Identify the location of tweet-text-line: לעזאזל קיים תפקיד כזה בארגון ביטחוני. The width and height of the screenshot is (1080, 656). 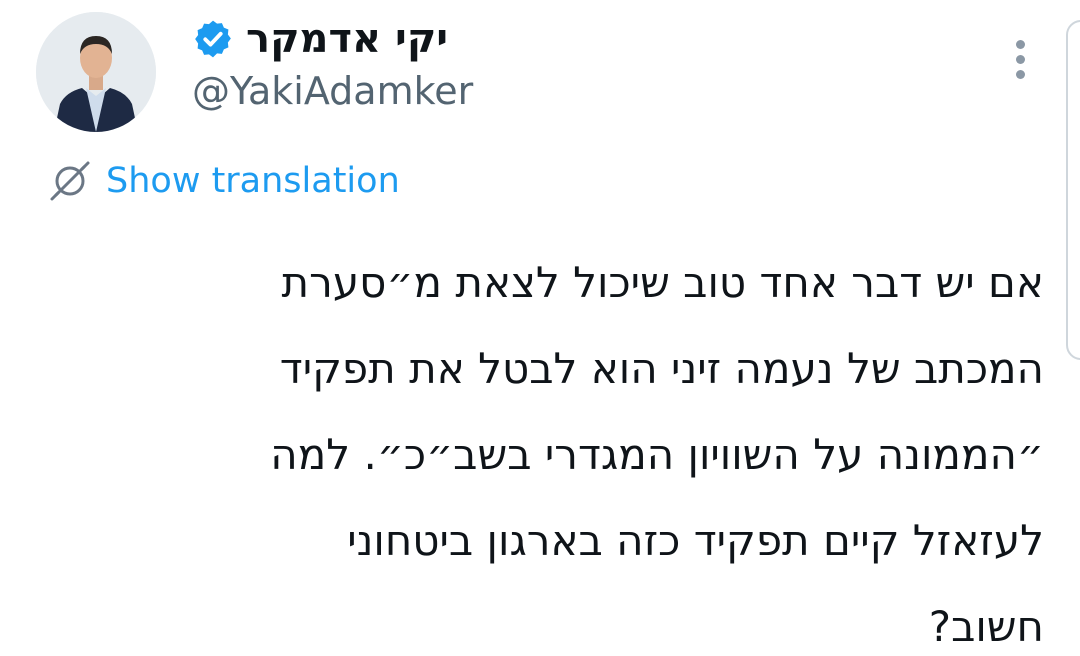
(695, 540).